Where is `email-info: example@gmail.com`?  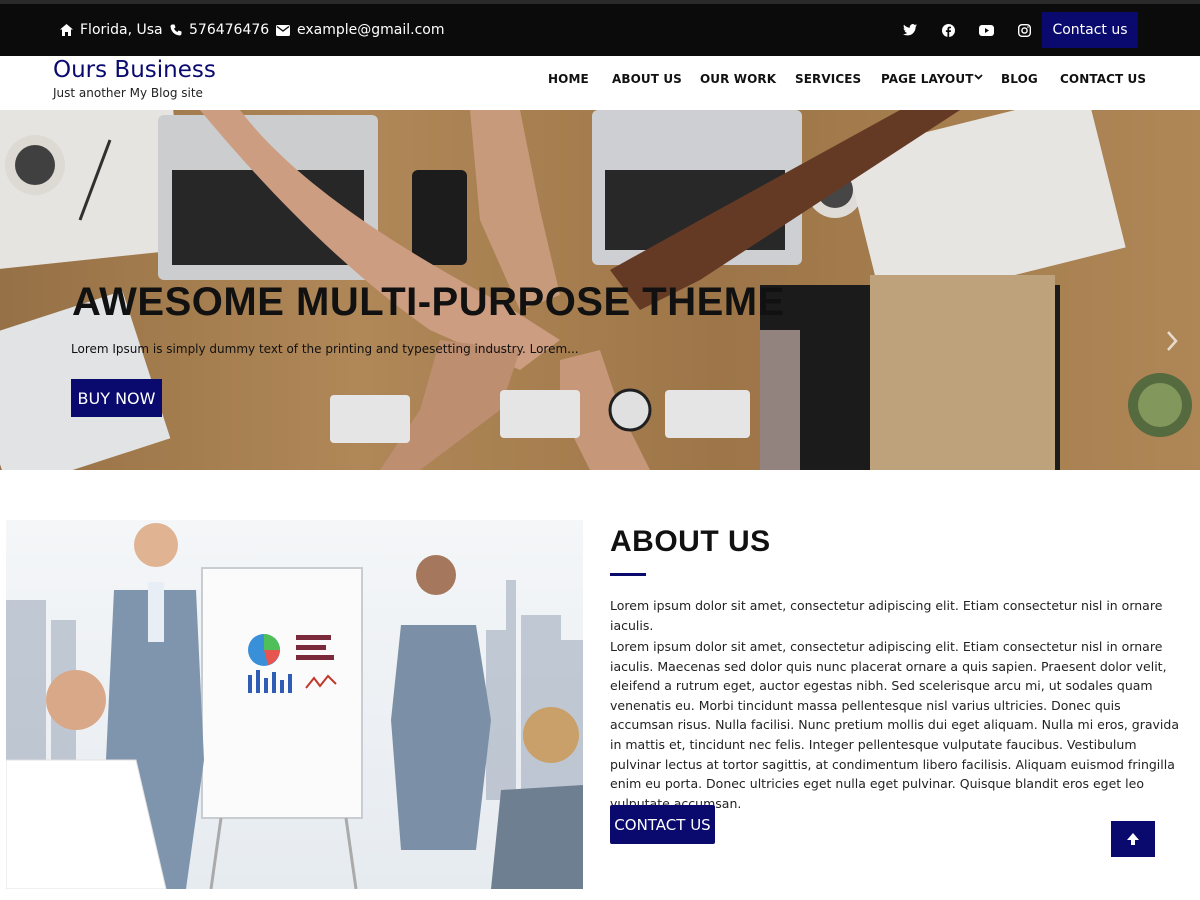
email-info: example@gmail.com is located at coordinates (360, 30).